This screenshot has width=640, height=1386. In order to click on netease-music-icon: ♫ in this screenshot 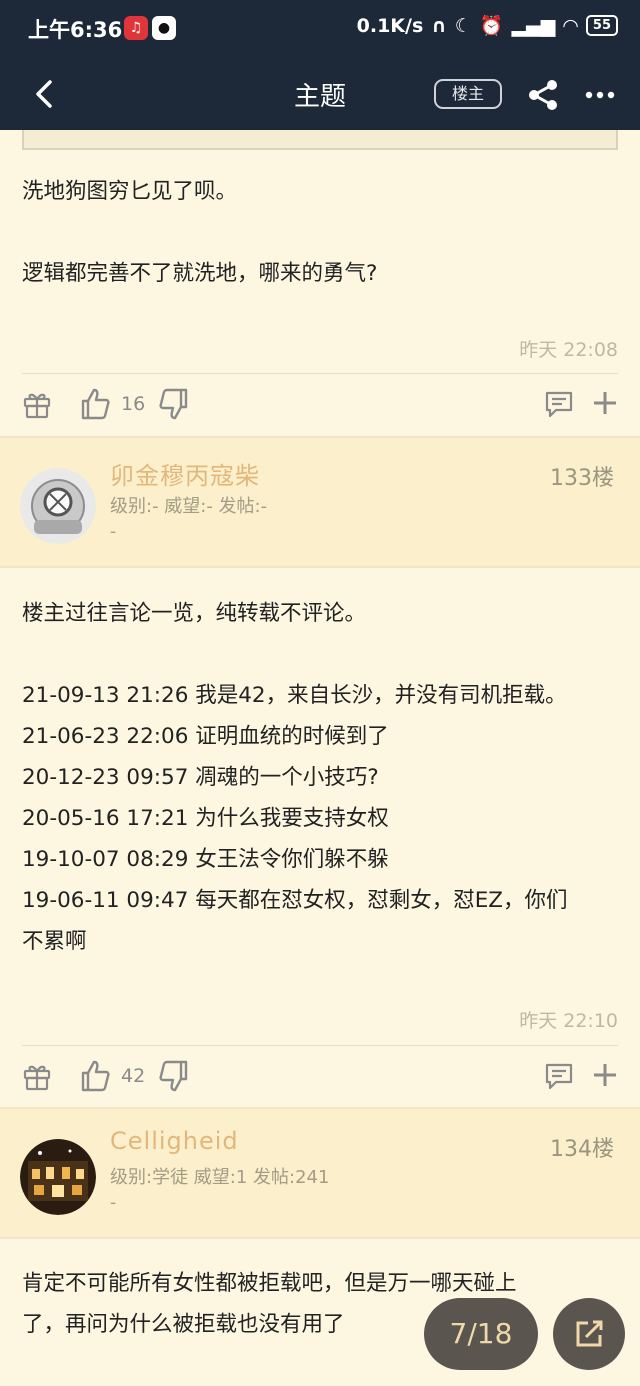, I will do `click(136, 28)`.